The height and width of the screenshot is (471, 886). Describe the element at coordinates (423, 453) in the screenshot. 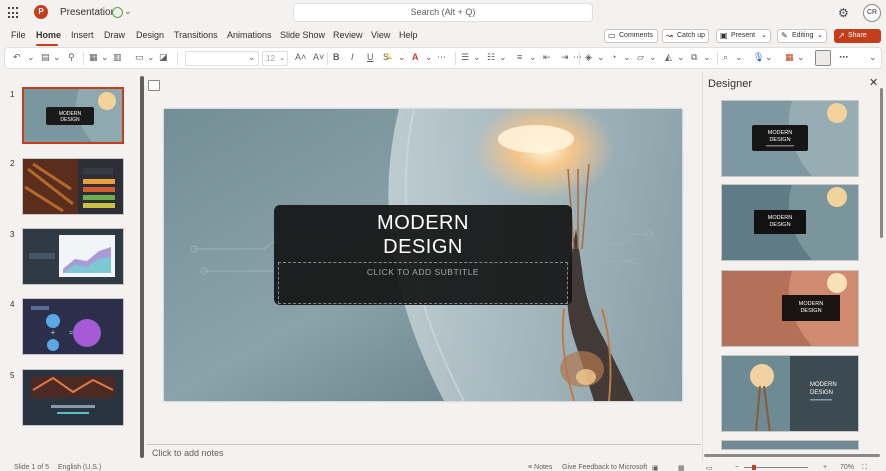

I see `notes-pane` at that location.